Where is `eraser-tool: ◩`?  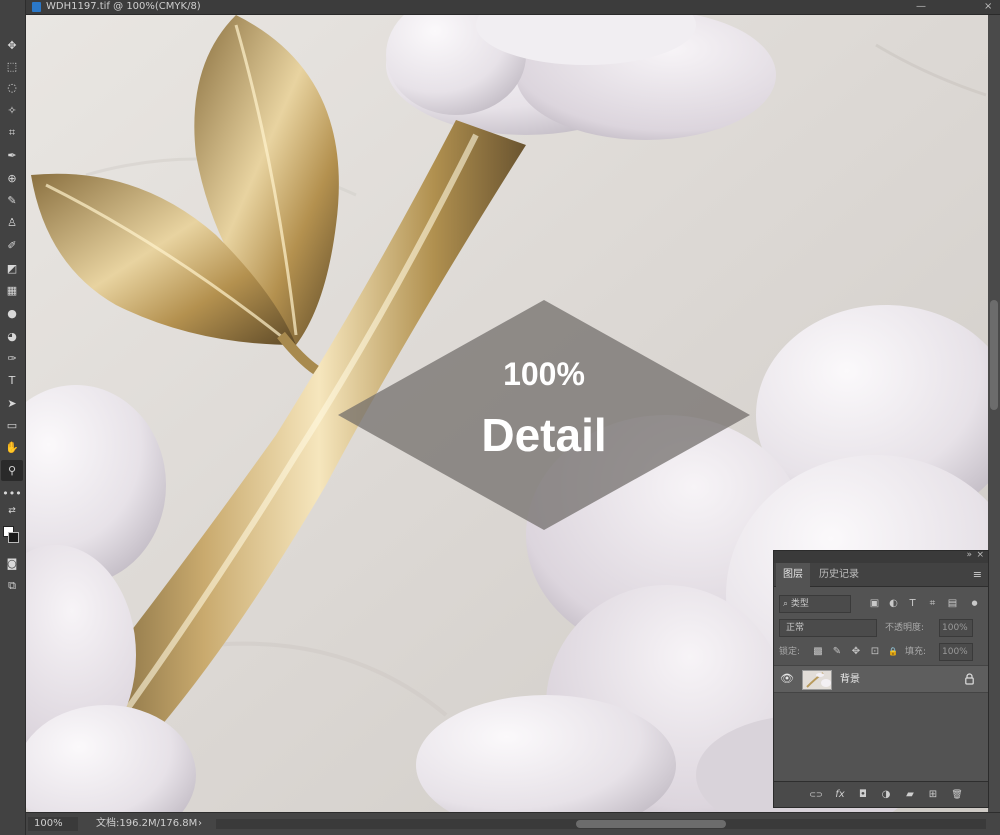 eraser-tool: ◩ is located at coordinates (12, 268).